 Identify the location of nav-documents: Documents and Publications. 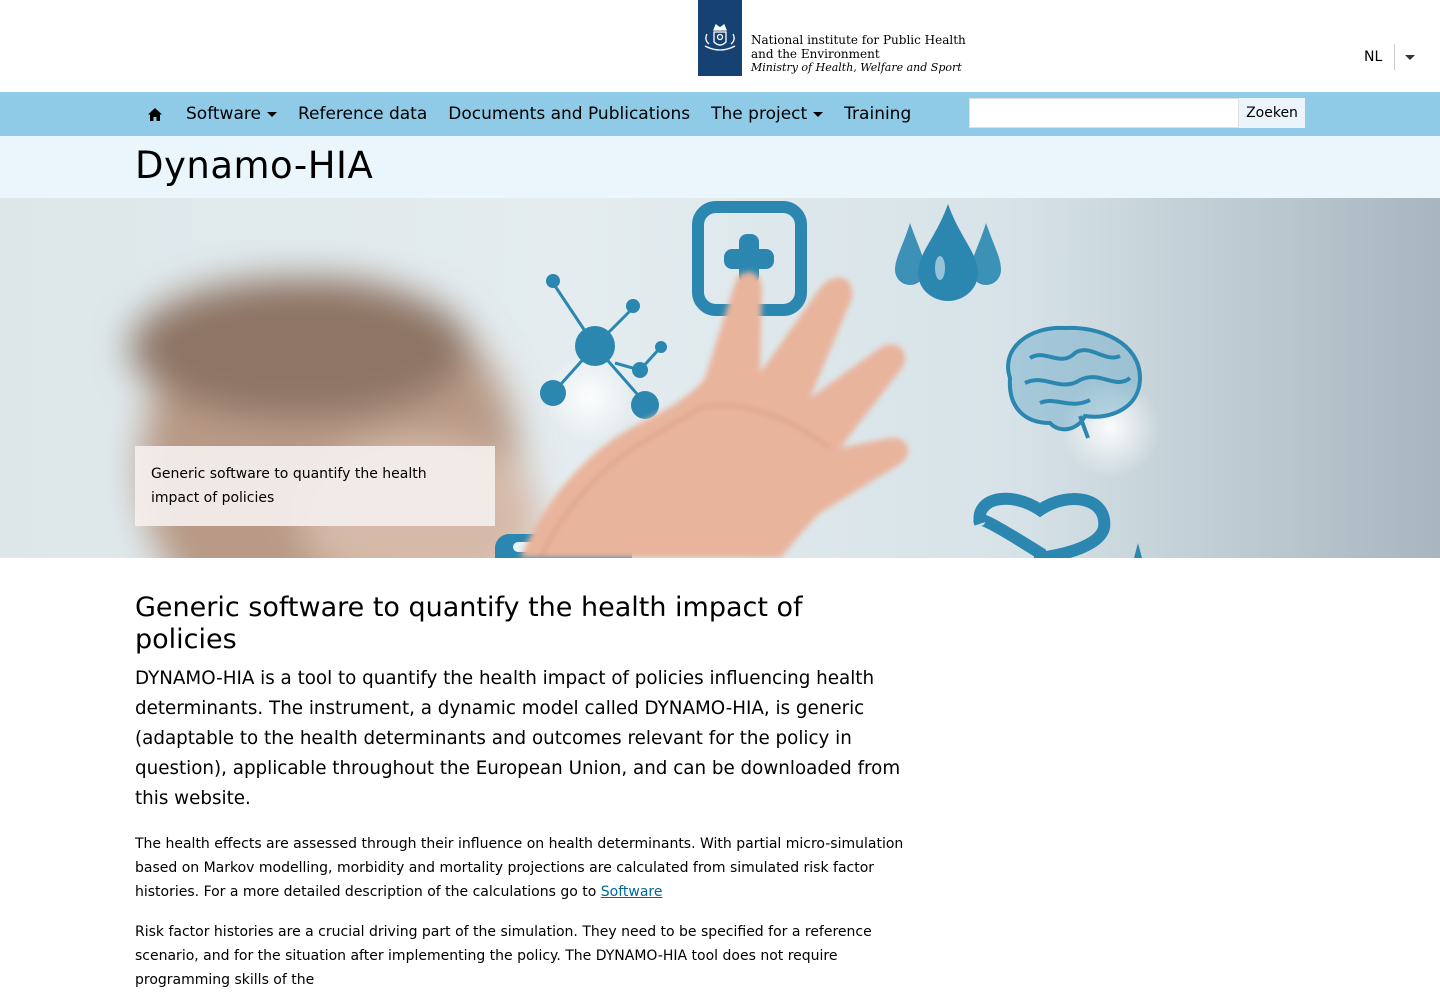
(569, 114).